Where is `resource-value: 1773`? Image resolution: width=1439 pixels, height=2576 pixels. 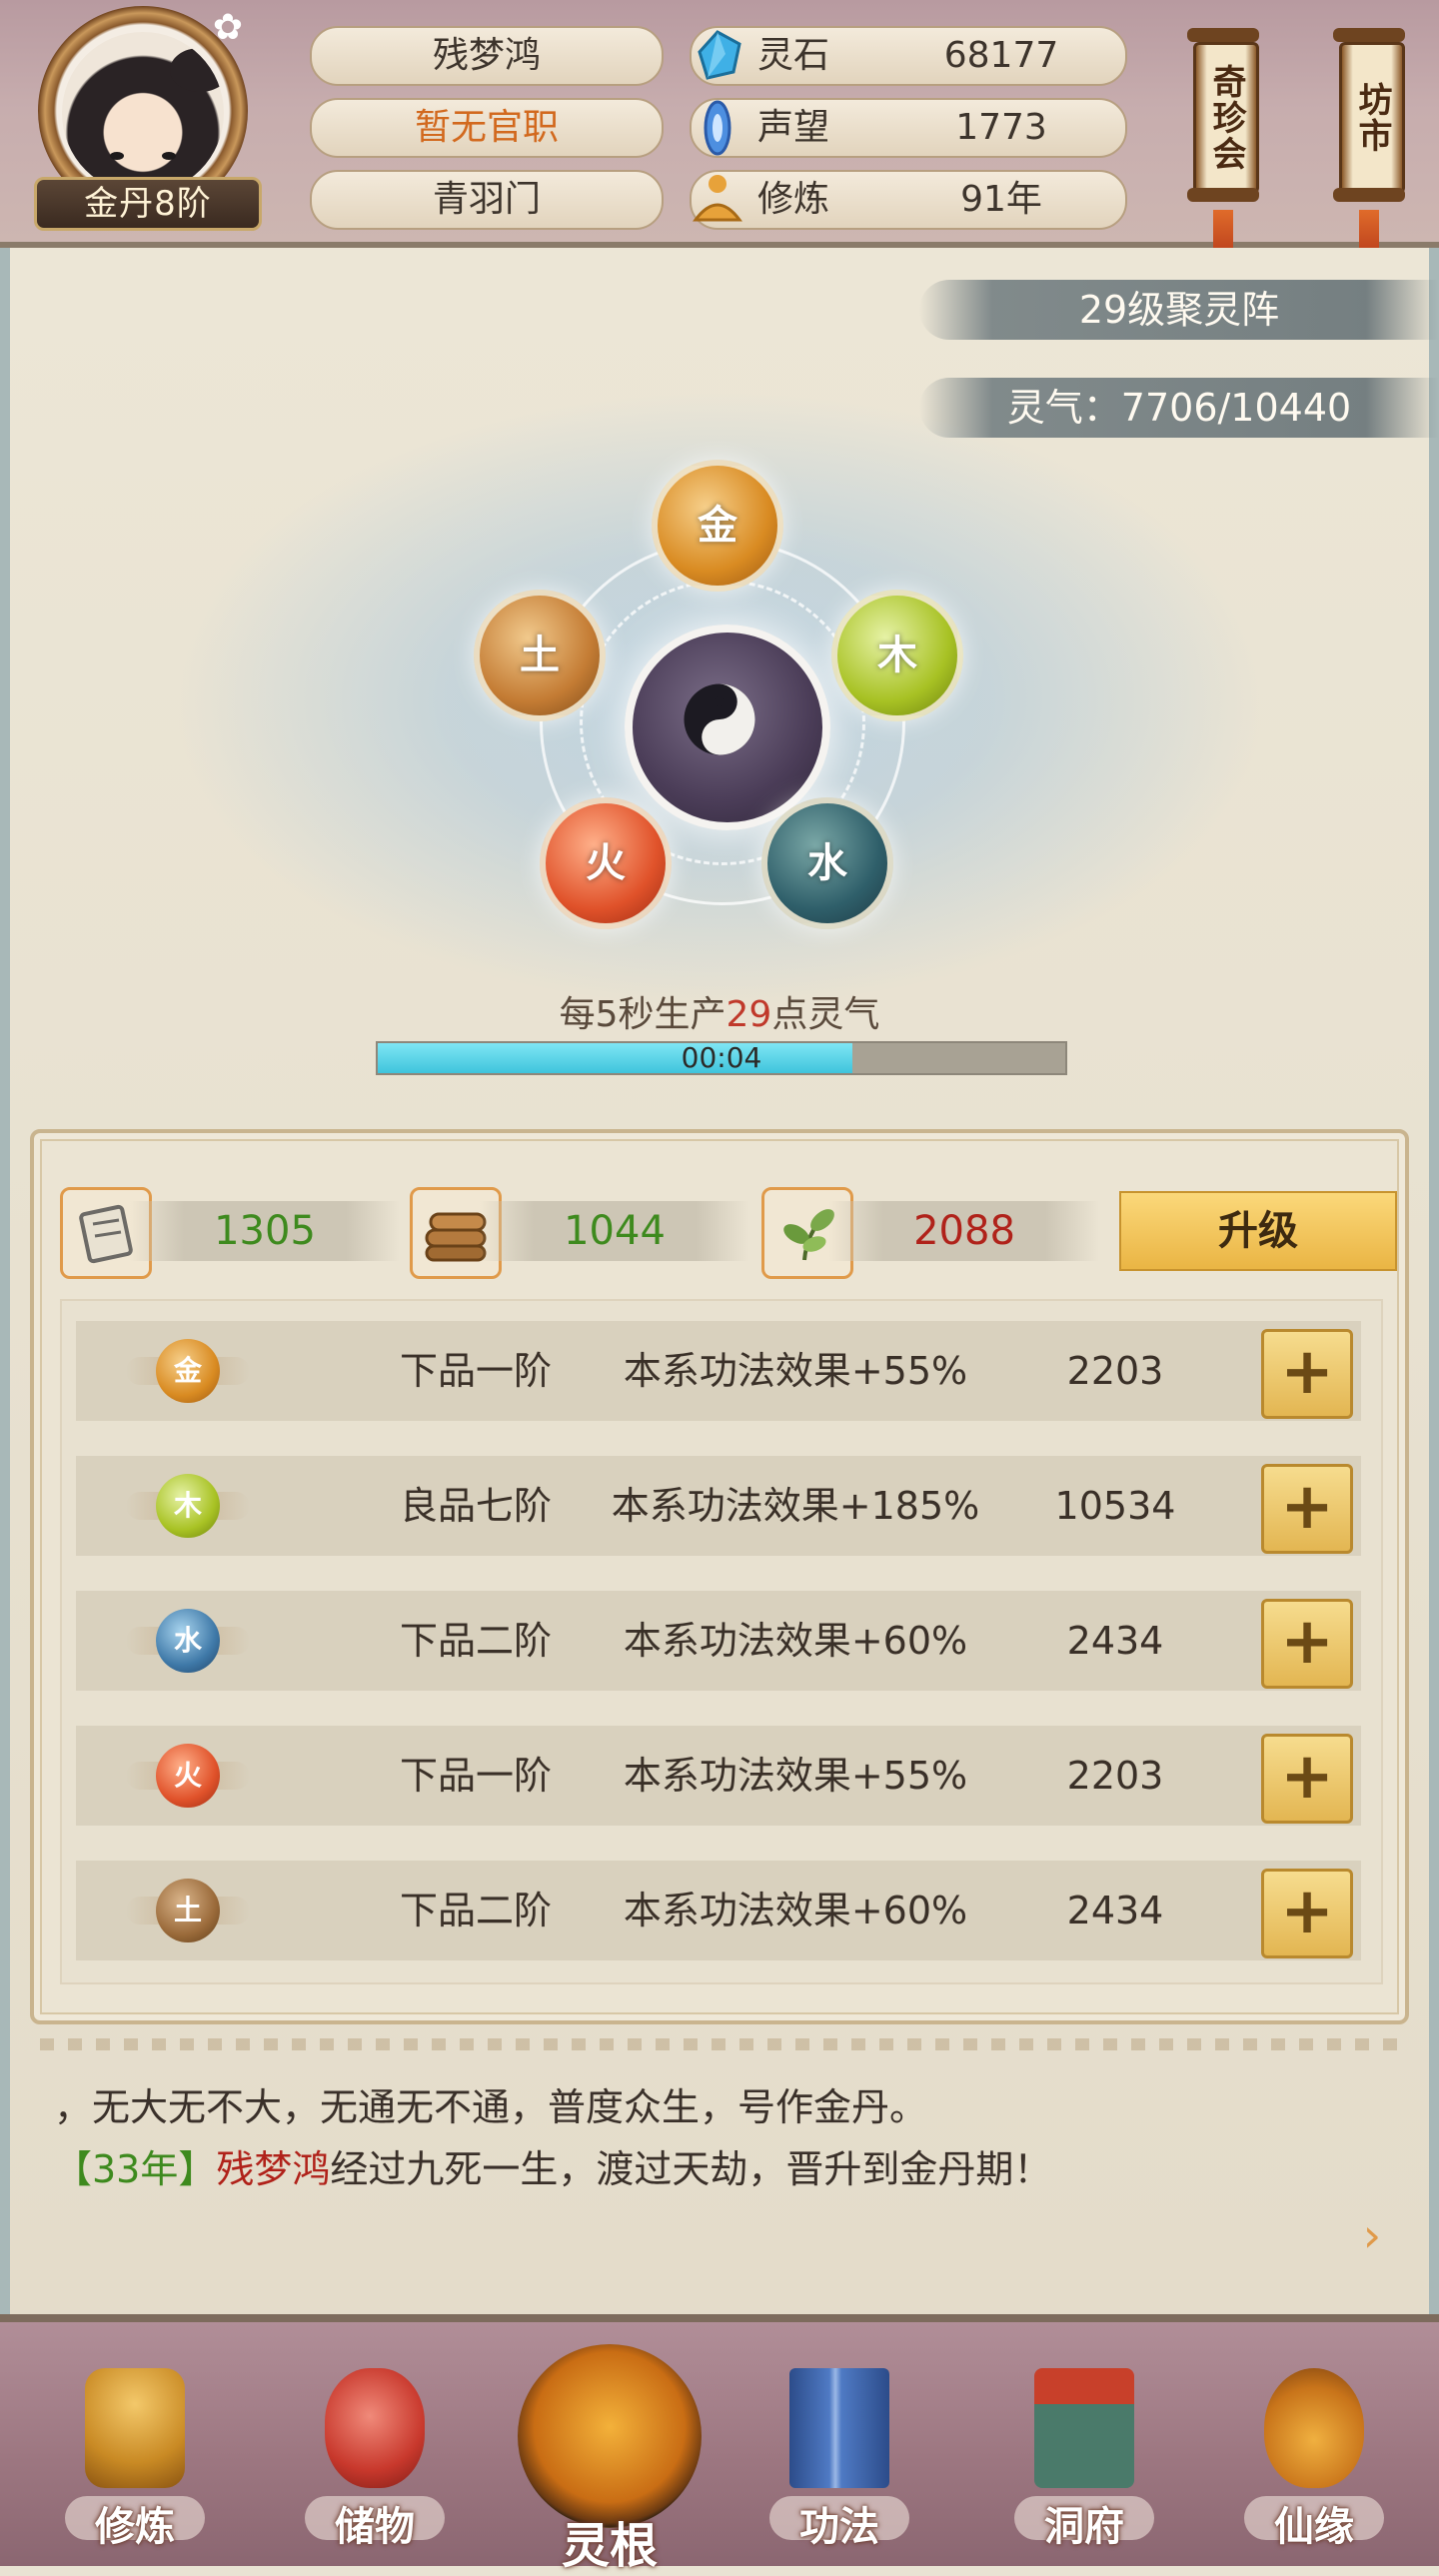
resource-value: 1773 is located at coordinates (1001, 127).